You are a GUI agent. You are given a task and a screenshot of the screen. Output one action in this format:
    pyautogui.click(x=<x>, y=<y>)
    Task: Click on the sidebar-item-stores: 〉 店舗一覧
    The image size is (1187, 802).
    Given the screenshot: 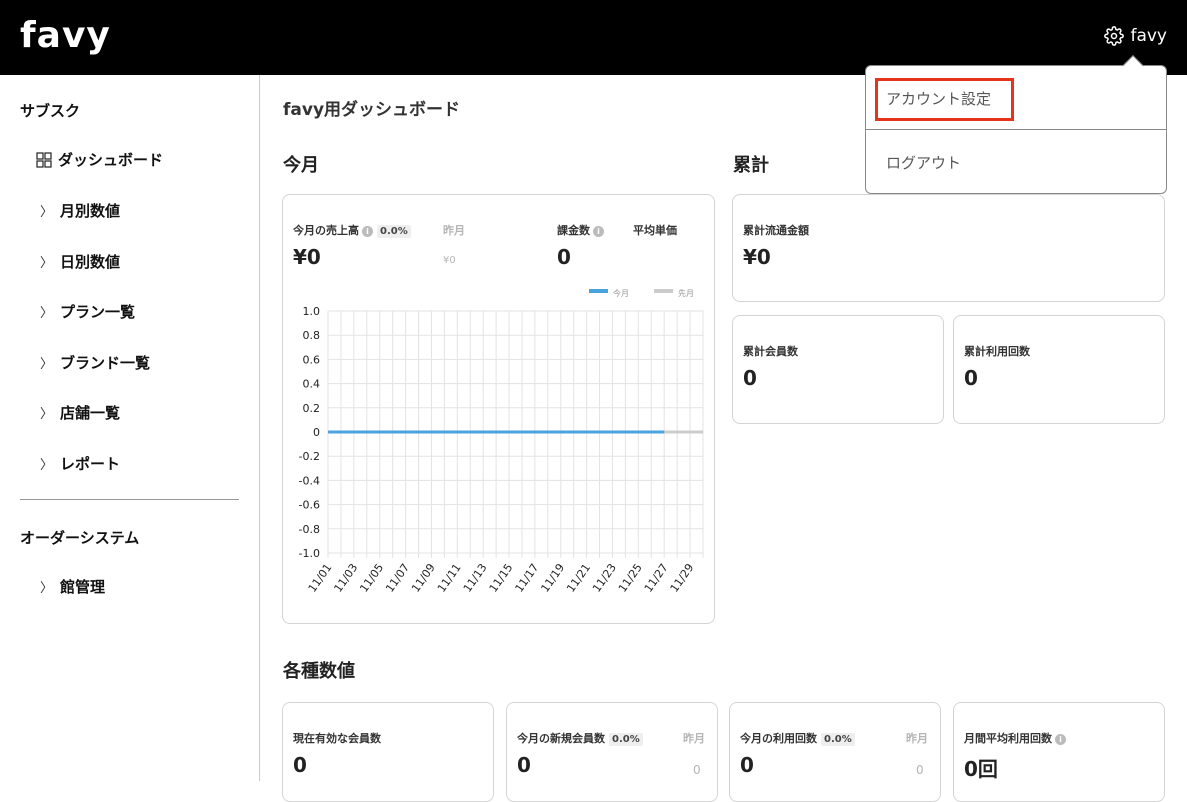 What is the action you would take?
    pyautogui.click(x=80, y=412)
    